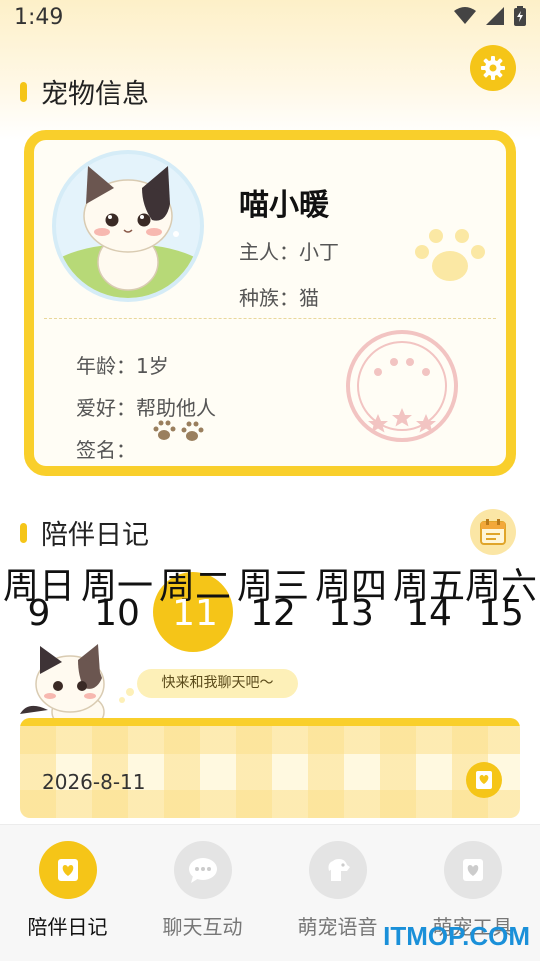 Image resolution: width=540 pixels, height=961 pixels. What do you see at coordinates (39, 17) in the screenshot?
I see `status-time: 1:49` at bounding box center [39, 17].